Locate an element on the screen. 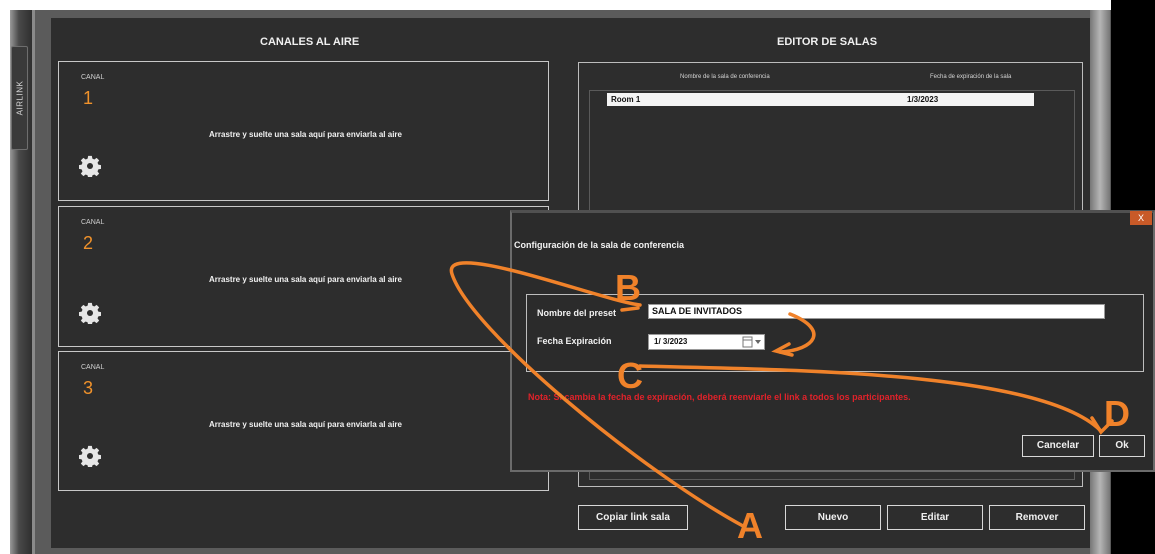  copy-link-button: Copiar link sala is located at coordinates (633, 517).